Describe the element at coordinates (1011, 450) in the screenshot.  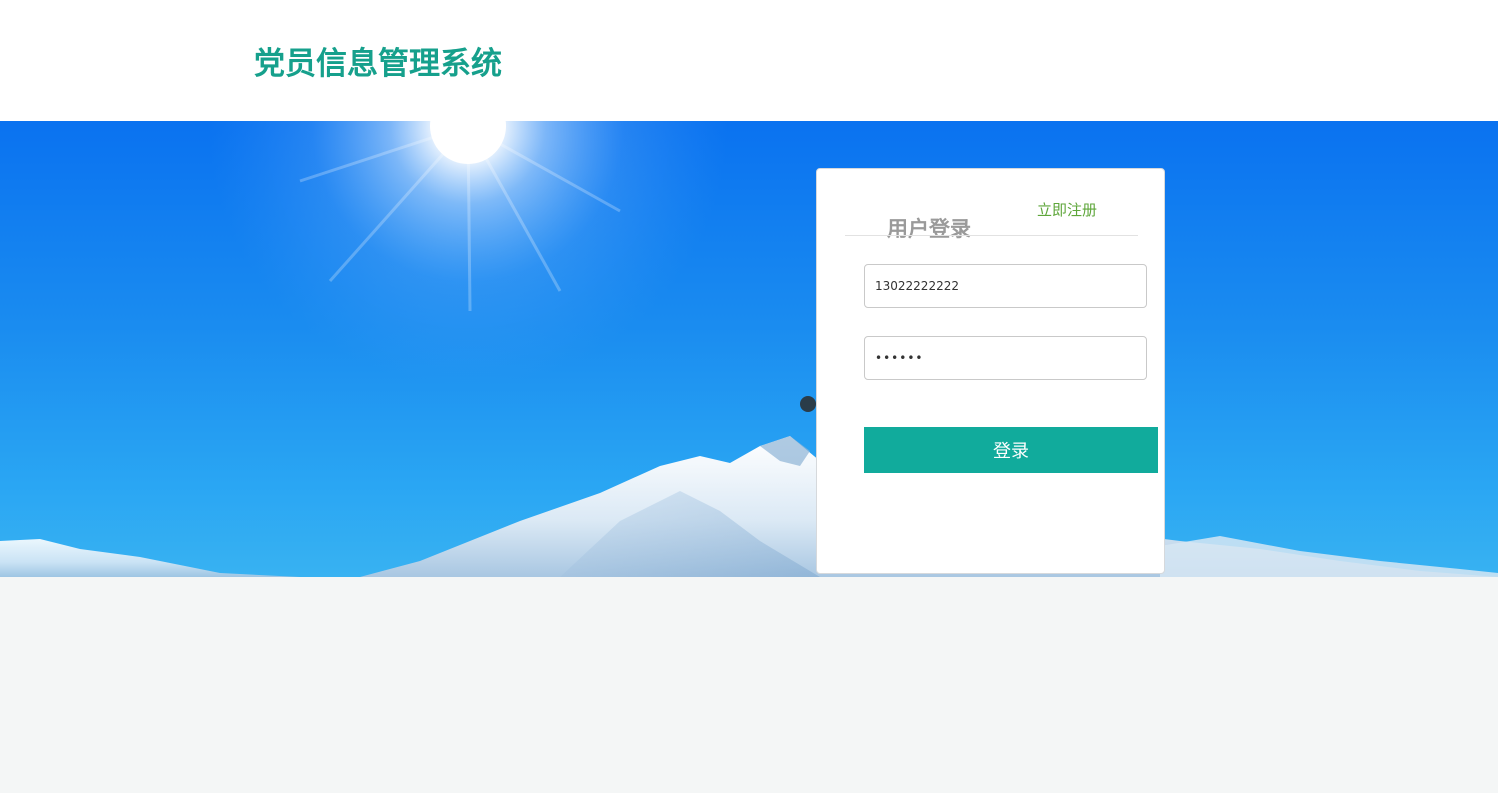
I see `login-button: 登录` at that location.